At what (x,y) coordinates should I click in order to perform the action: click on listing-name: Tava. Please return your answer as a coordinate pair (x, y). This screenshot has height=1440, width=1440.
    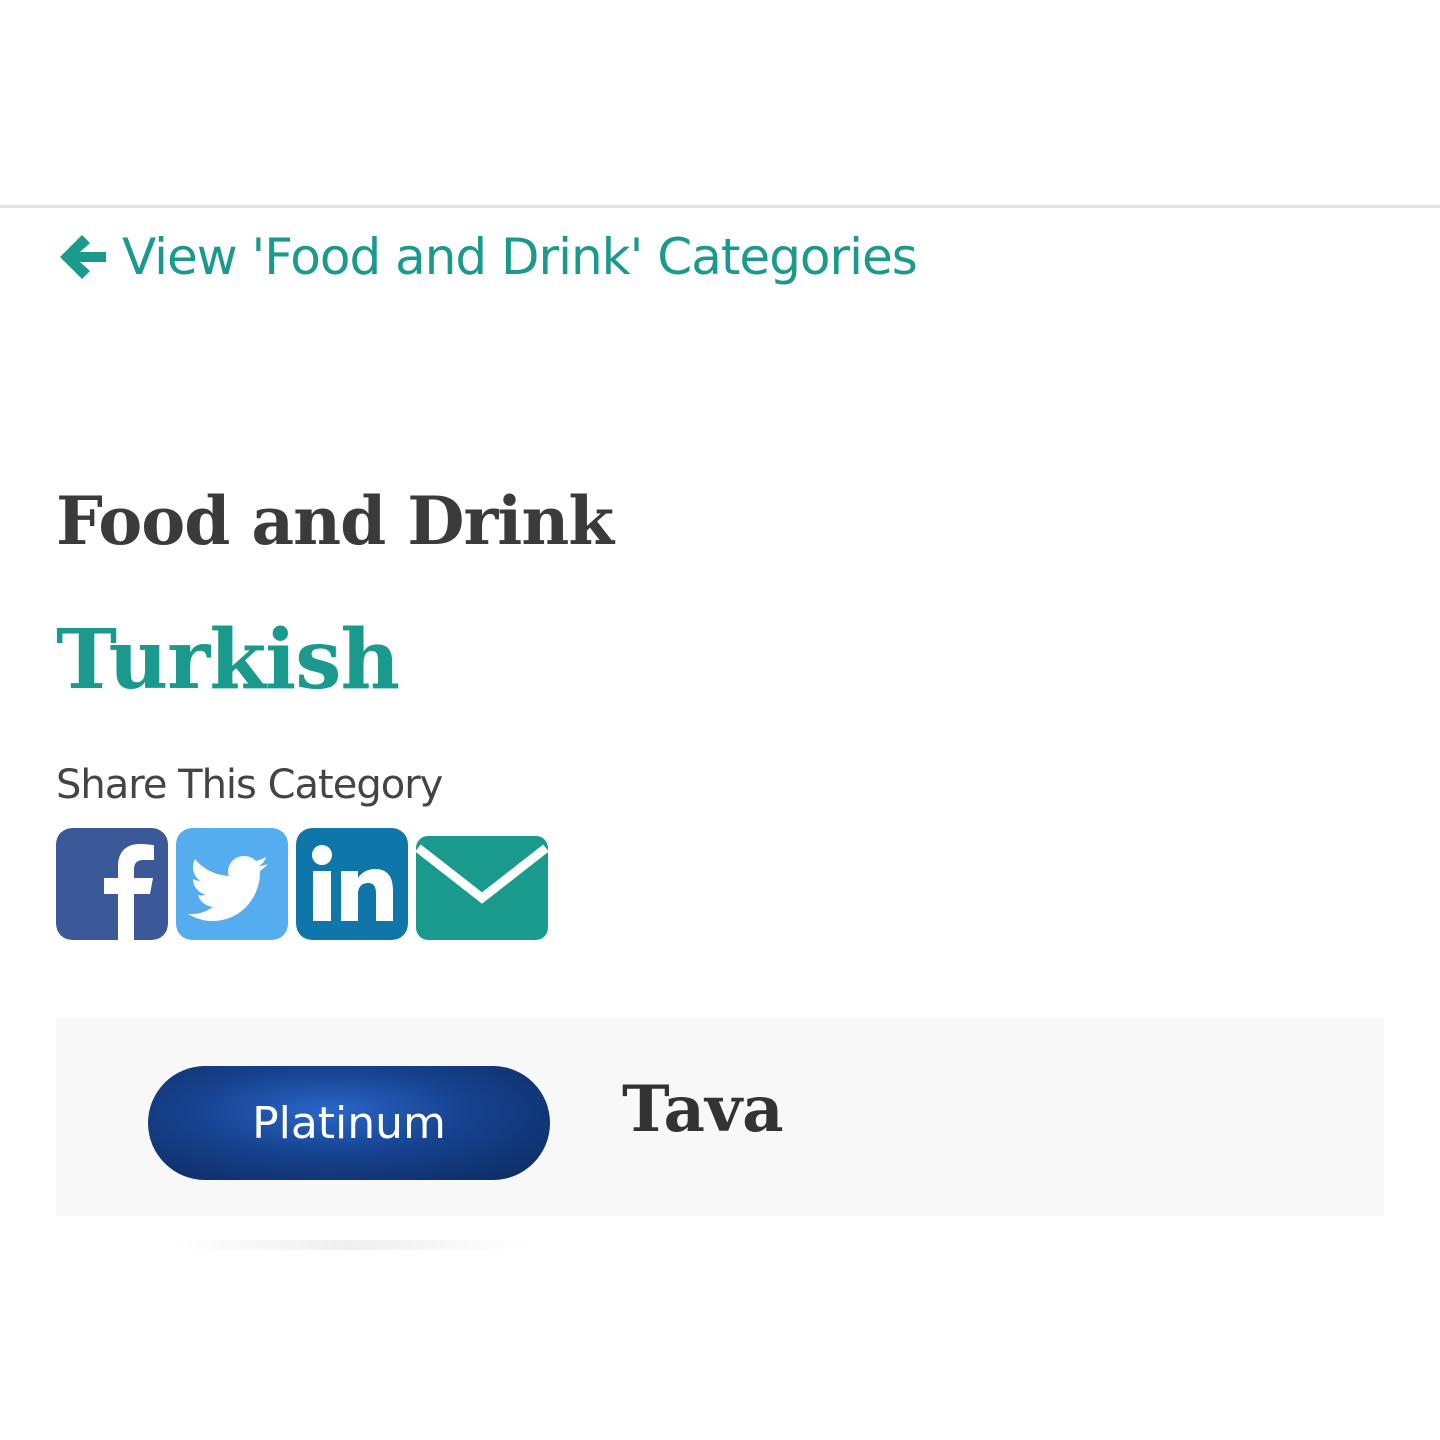
    Looking at the image, I should click on (703, 1109).